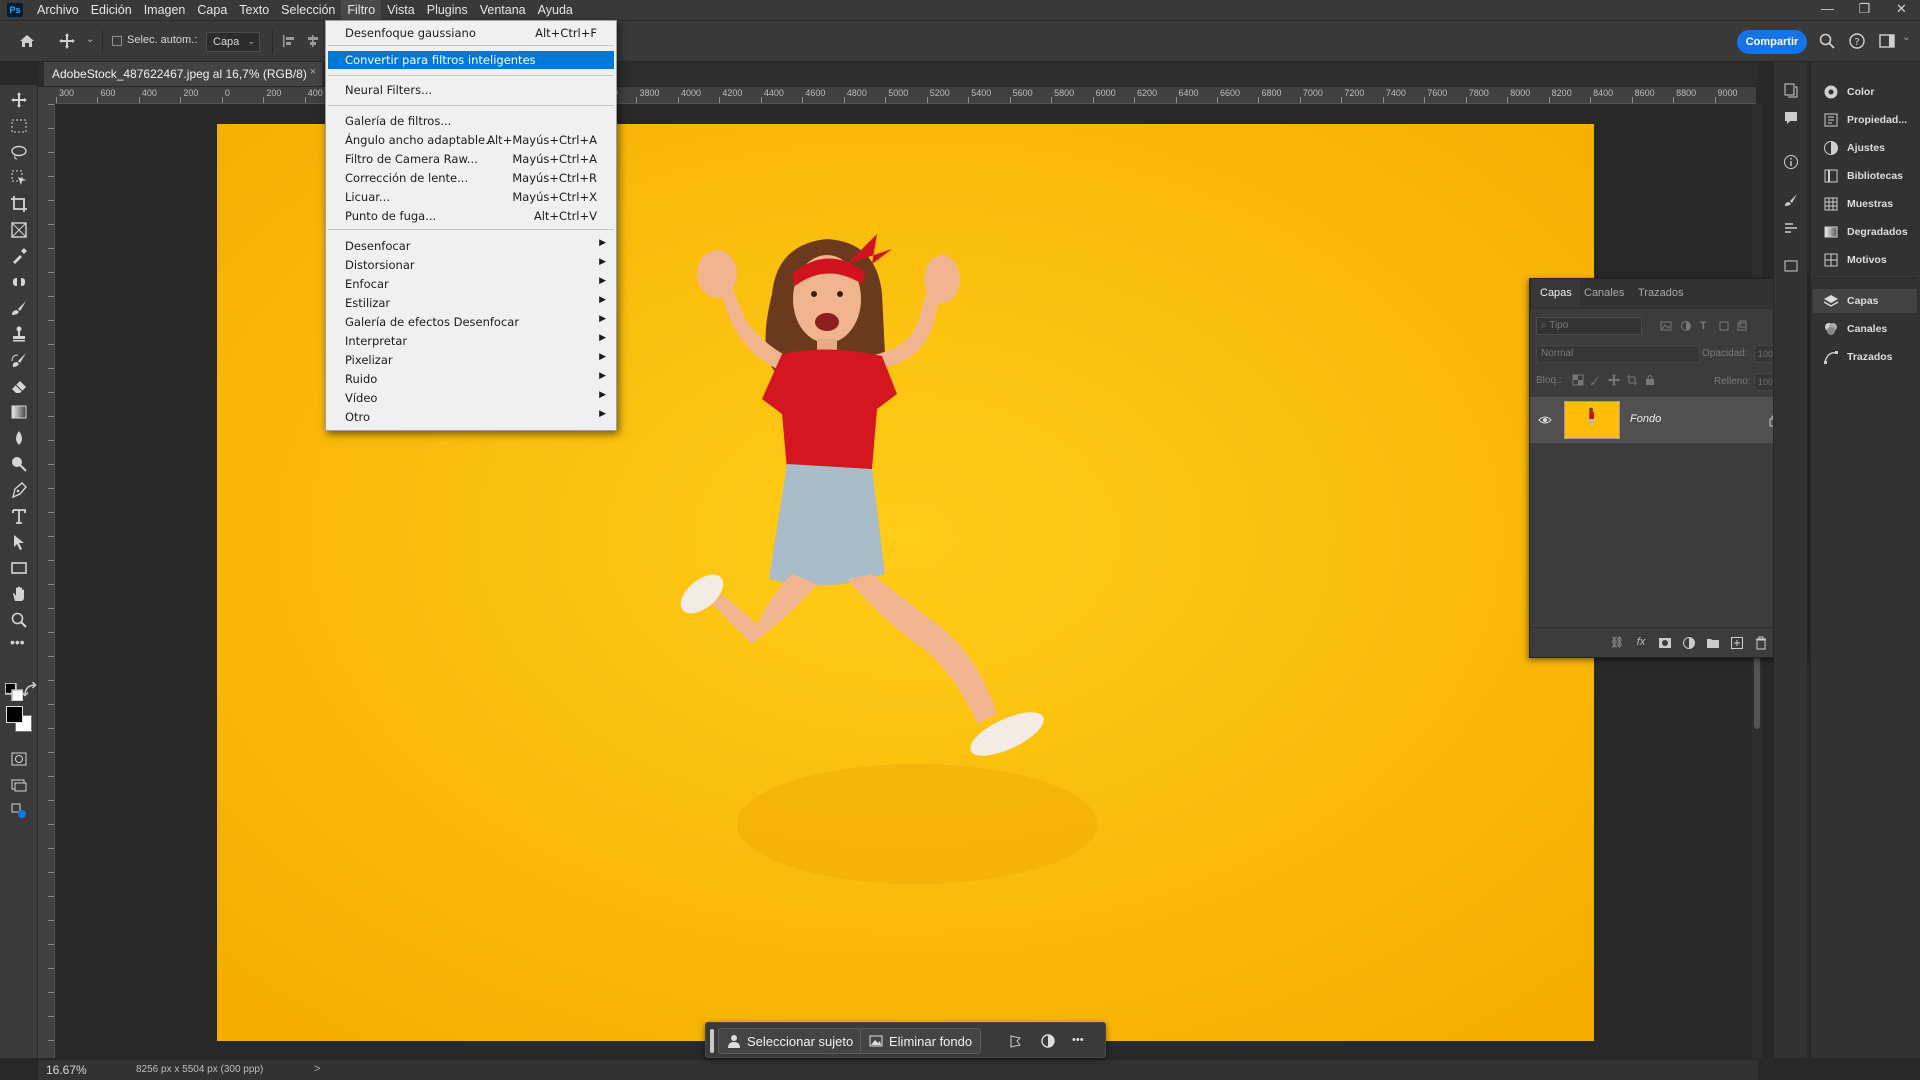 The height and width of the screenshot is (1080, 1920). I want to click on menu-ayuda: Ayuda, so click(555, 10).